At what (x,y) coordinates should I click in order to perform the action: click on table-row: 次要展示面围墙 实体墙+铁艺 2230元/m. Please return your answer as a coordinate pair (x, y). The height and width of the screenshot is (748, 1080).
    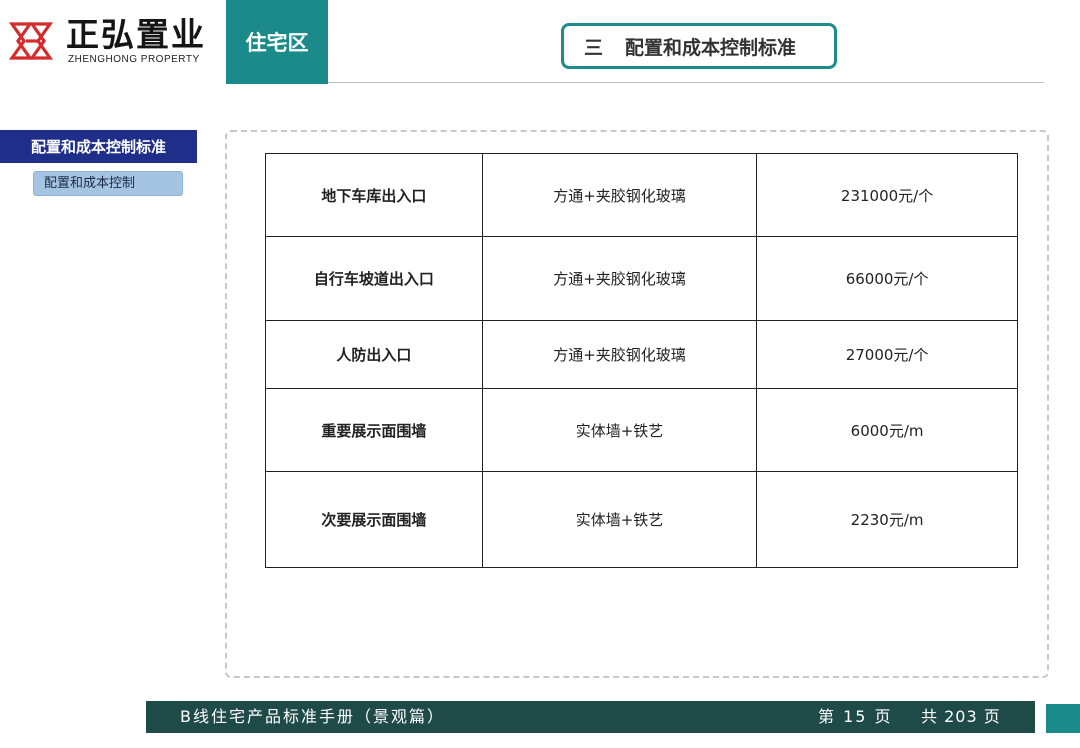
    Looking at the image, I should click on (641, 519).